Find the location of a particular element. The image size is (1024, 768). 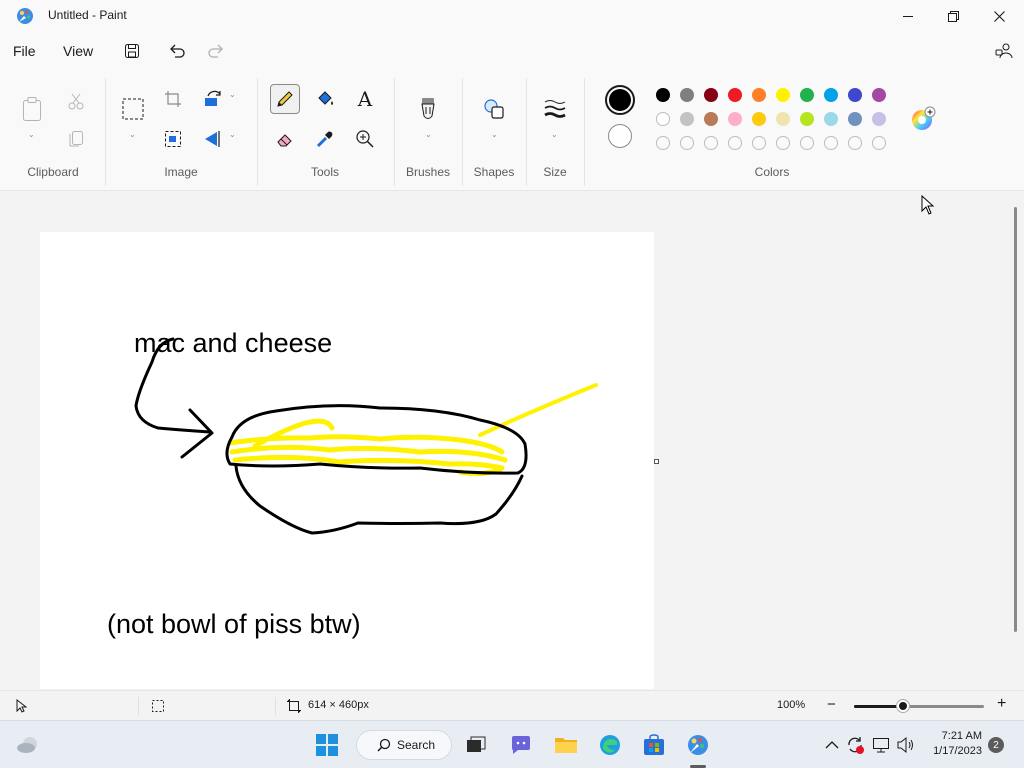

size-chevron-icon: ⌄ is located at coordinates (554, 134).